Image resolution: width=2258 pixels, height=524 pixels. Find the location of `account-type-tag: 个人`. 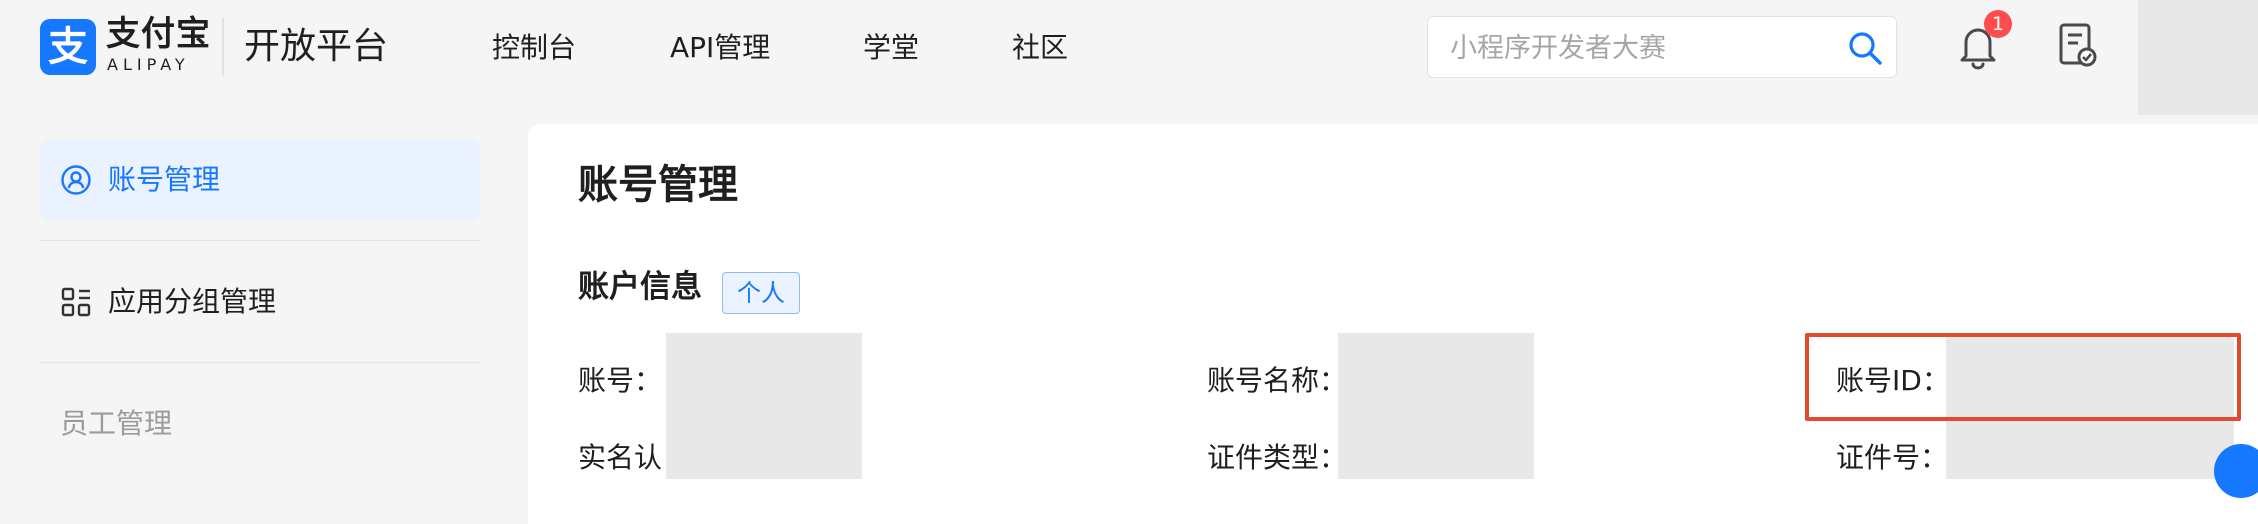

account-type-tag: 个人 is located at coordinates (761, 293).